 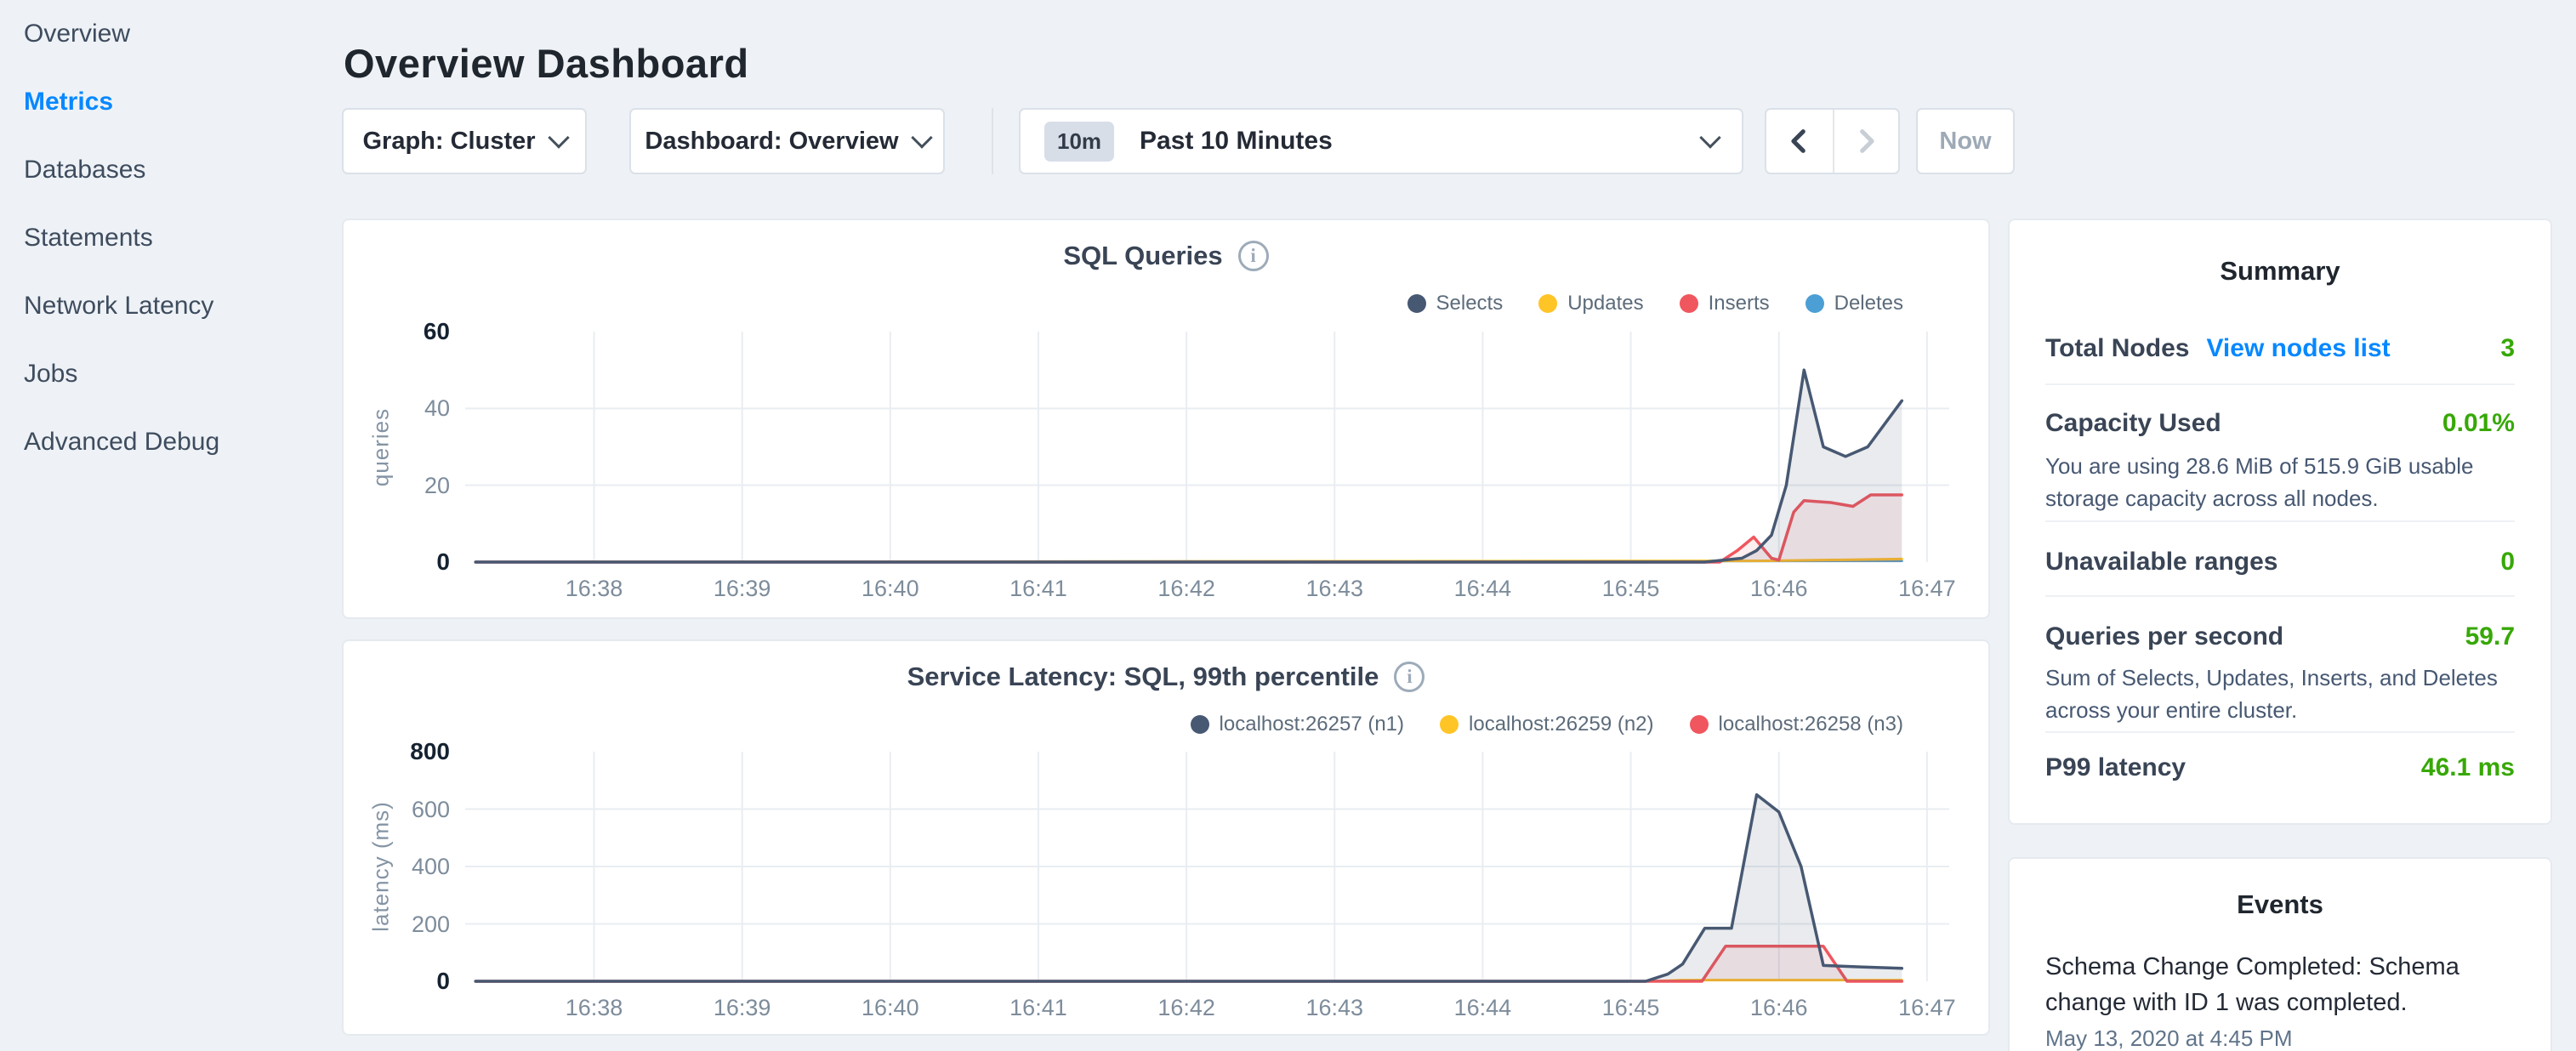 What do you see at coordinates (2280, 271) in the screenshot?
I see `summary-title: Summary` at bounding box center [2280, 271].